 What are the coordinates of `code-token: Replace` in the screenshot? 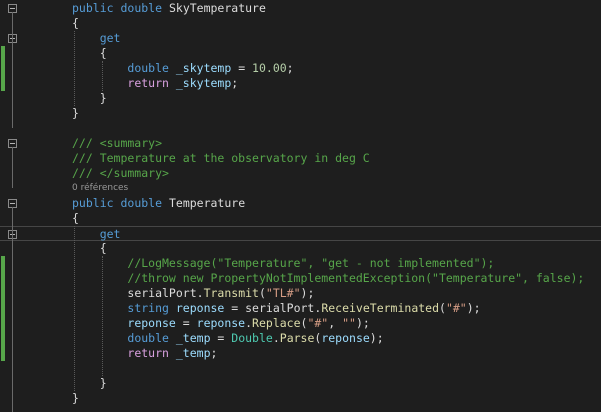 It's located at (276, 323).